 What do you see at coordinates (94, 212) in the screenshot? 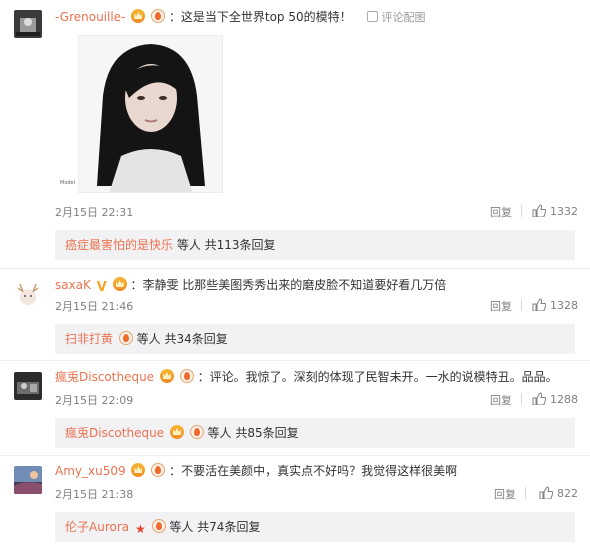
I see `comment-date: 2月15日 22:31` at bounding box center [94, 212].